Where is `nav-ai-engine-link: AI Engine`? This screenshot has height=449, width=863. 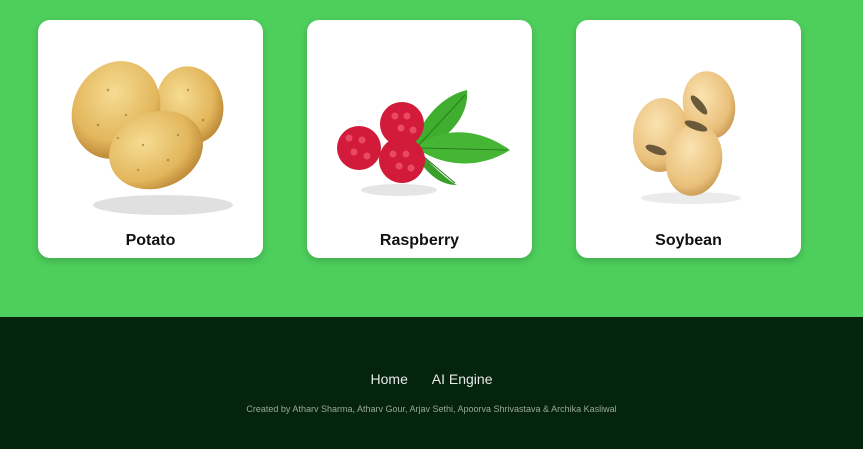 nav-ai-engine-link: AI Engine is located at coordinates (462, 379).